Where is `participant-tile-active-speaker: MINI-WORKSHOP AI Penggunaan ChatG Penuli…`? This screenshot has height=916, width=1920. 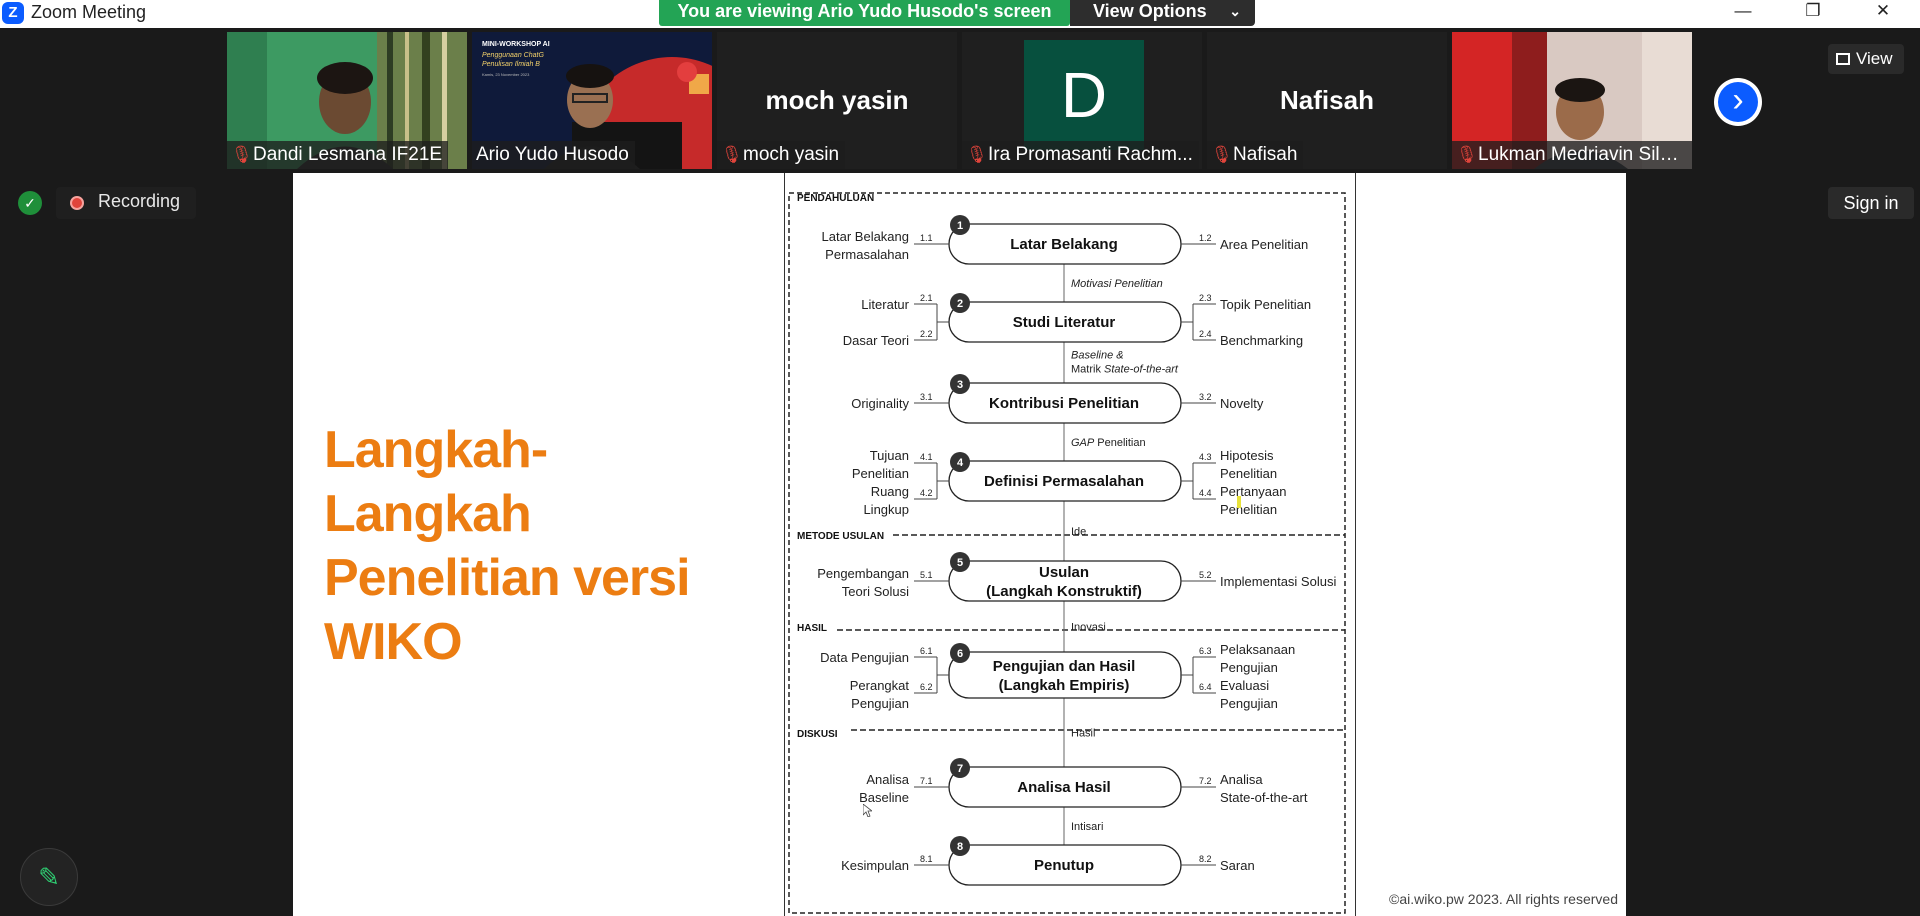
participant-tile-active-speaker: MINI-WORKSHOP AI Penggunaan ChatG Penuli… is located at coordinates (592, 100).